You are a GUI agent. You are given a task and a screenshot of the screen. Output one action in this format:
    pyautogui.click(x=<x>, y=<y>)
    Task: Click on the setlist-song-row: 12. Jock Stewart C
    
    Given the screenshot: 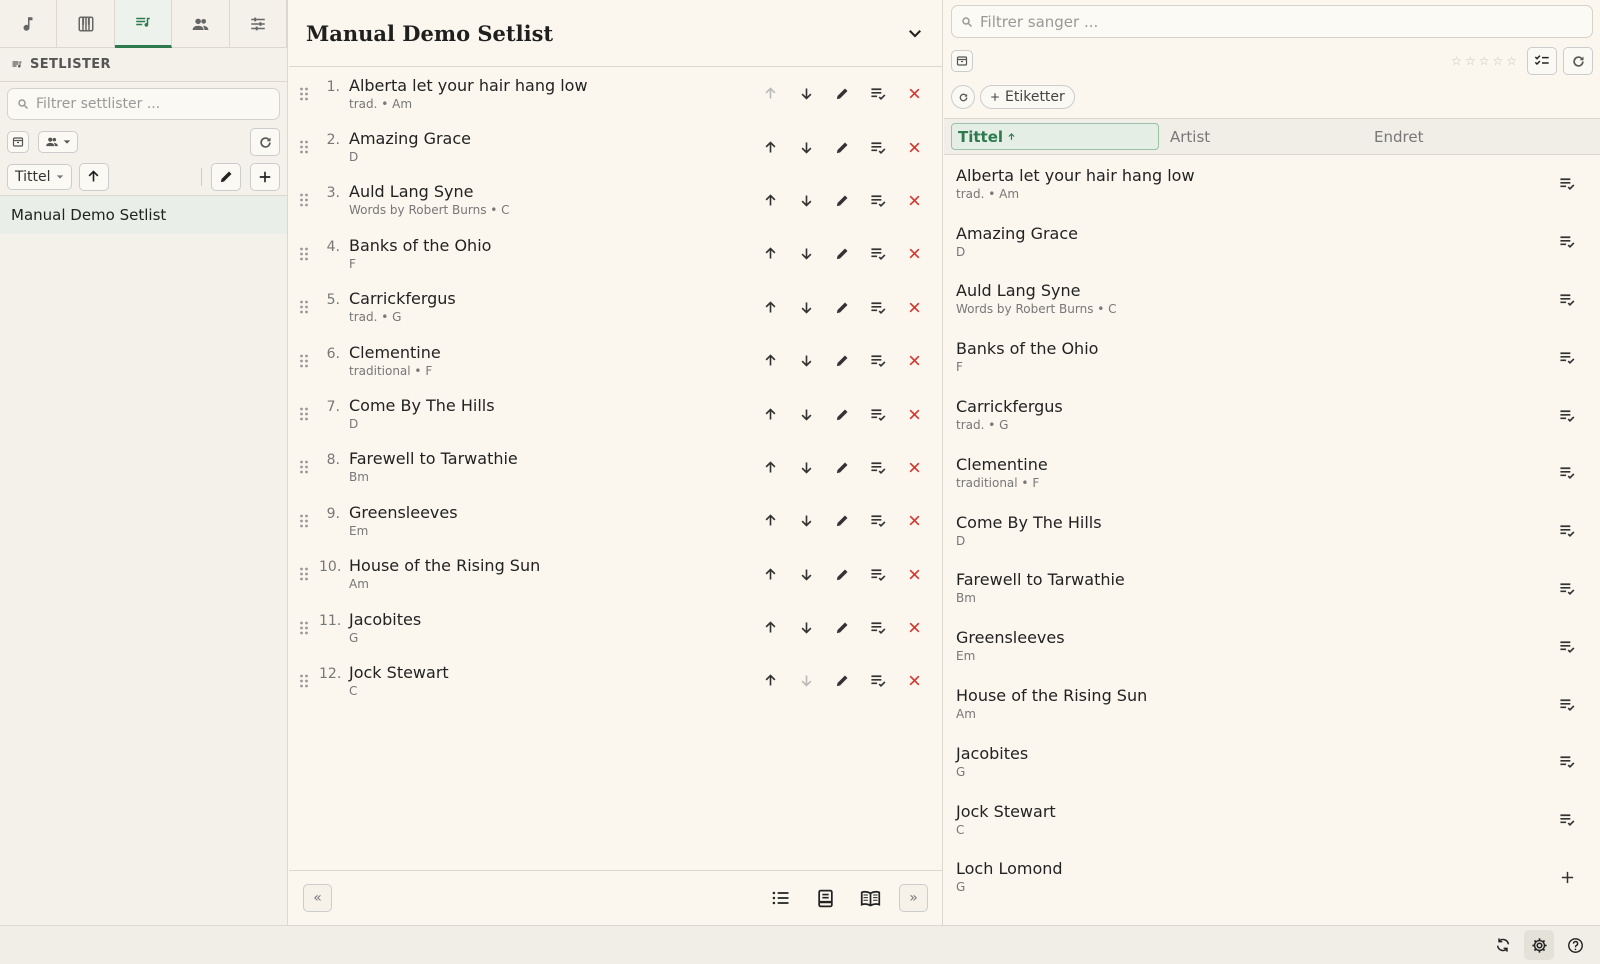 What is the action you would take?
    pyautogui.click(x=615, y=680)
    